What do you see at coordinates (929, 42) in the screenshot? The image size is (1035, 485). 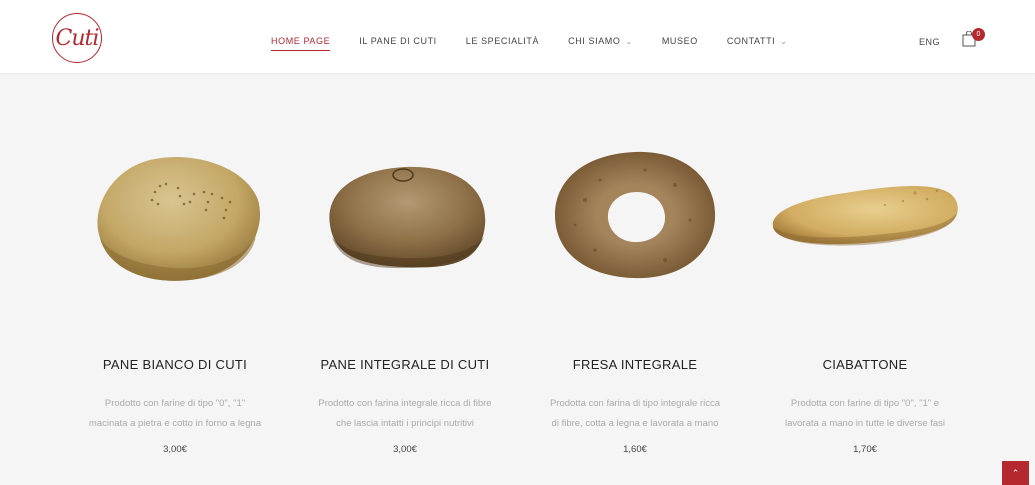 I see `language-switch: ENG` at bounding box center [929, 42].